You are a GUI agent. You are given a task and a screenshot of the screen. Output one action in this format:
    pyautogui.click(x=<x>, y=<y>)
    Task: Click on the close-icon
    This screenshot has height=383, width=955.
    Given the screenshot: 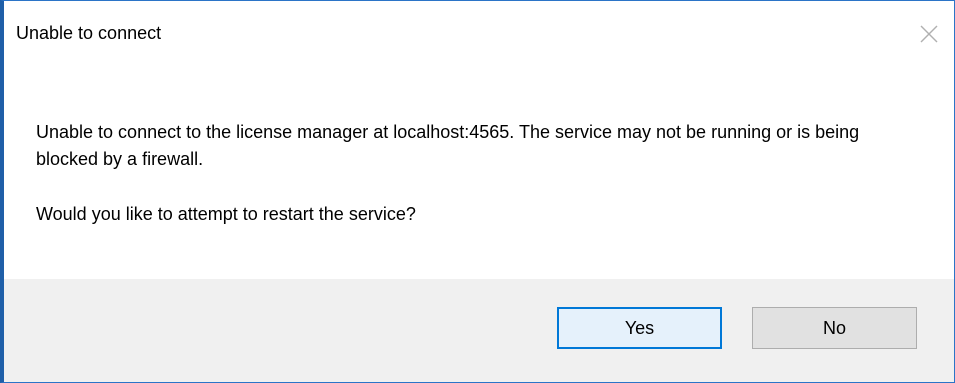 What is the action you would take?
    pyautogui.click(x=929, y=34)
    